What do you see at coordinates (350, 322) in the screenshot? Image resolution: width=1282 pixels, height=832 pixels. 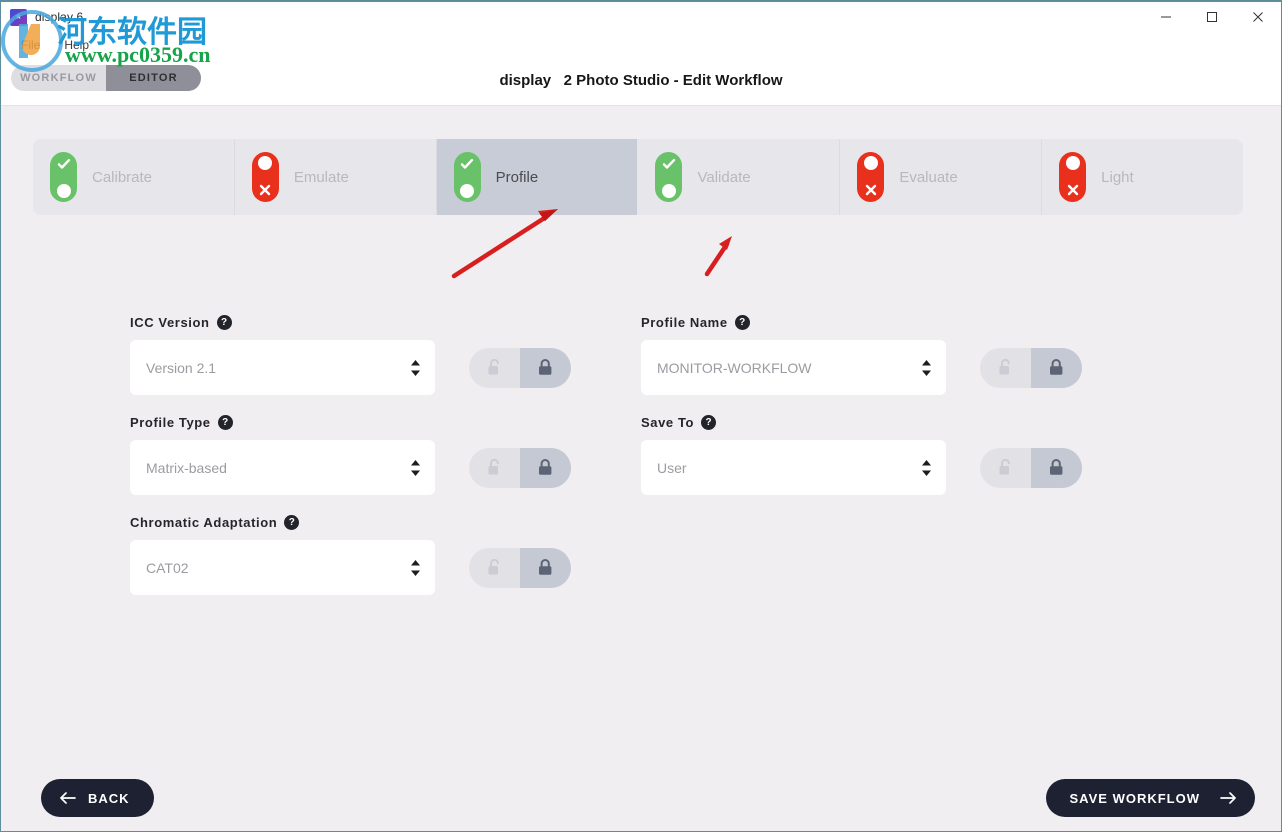 I see `field-label: ICC Version ?` at bounding box center [350, 322].